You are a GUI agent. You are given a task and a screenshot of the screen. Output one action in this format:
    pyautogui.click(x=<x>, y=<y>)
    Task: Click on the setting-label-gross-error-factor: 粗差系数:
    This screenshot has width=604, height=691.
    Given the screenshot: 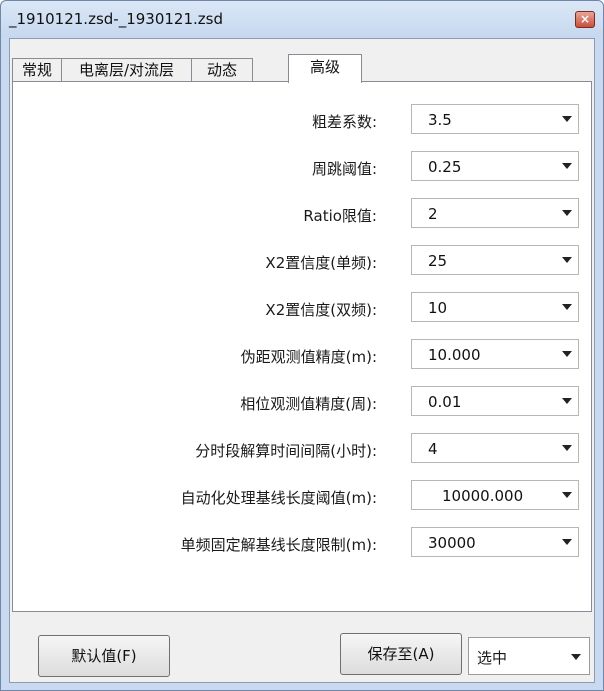 What is the action you would take?
    pyautogui.click(x=344, y=122)
    